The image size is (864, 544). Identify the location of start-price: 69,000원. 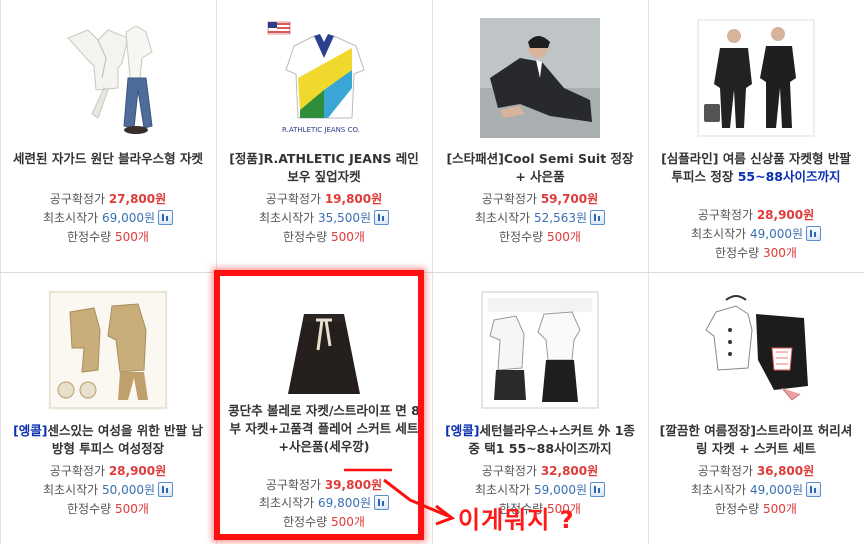
(129, 218).